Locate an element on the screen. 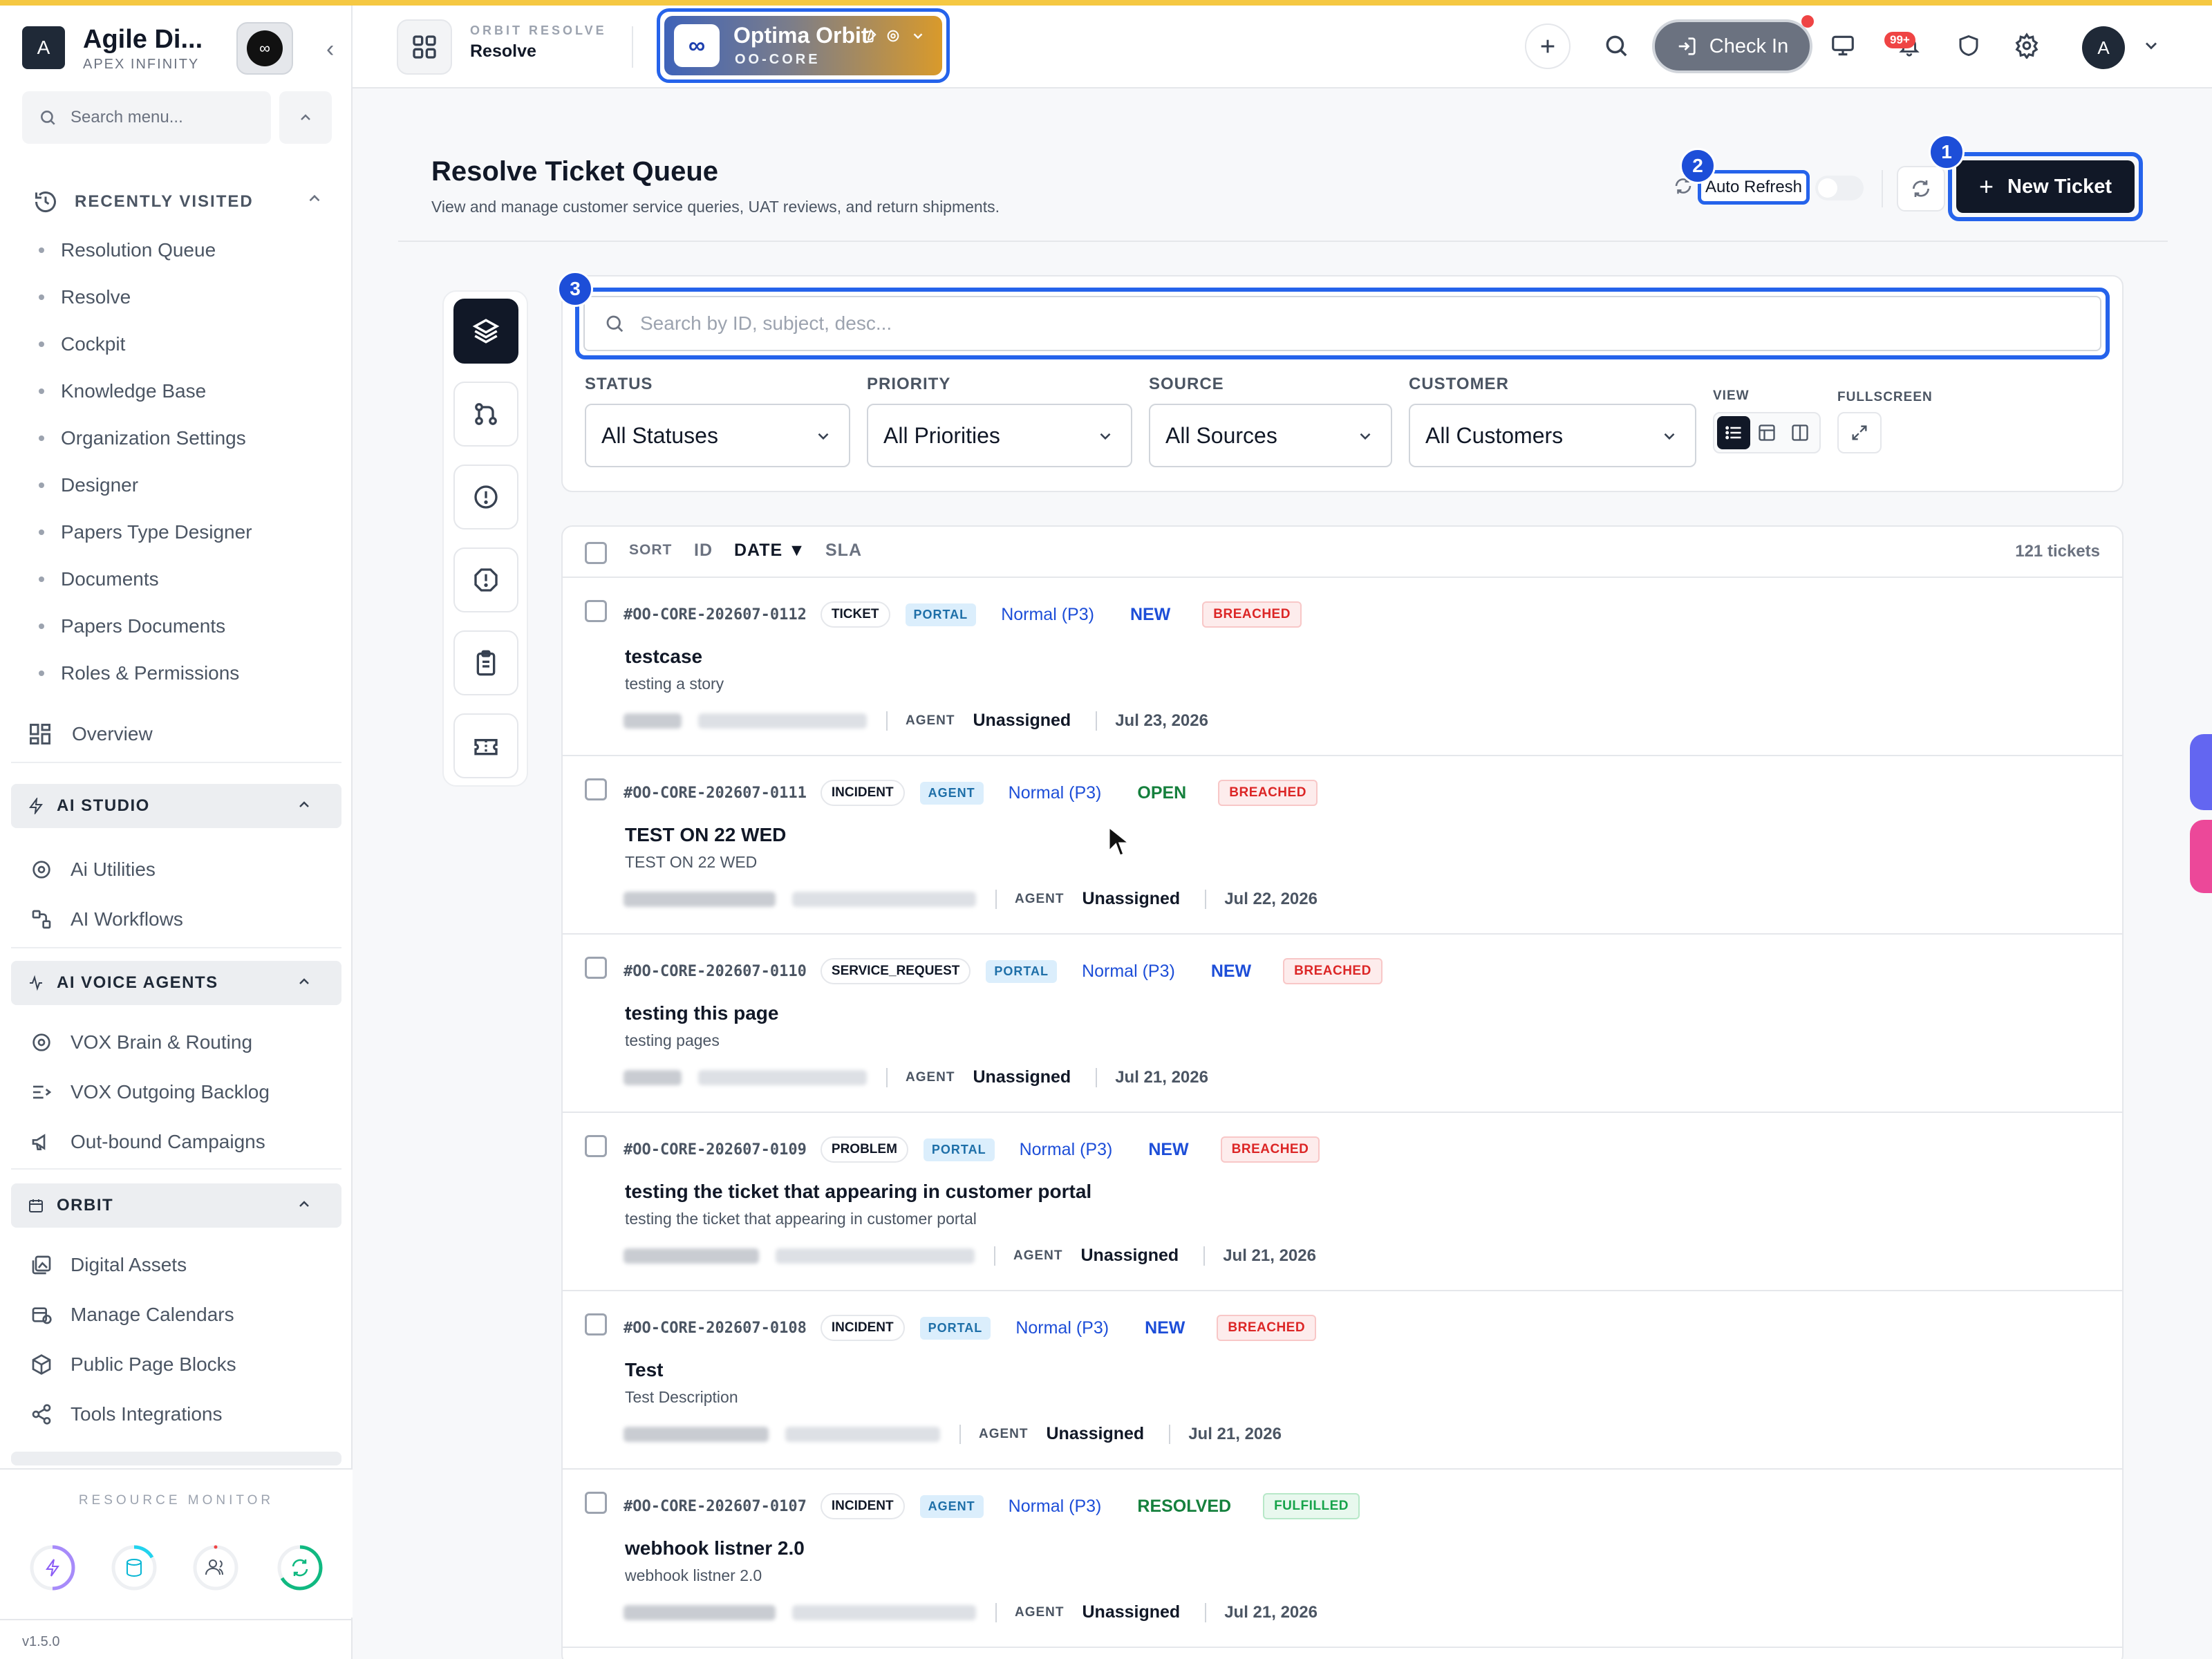 The width and height of the screenshot is (2212, 1659). brand: A Agile Di... APEX INFINITY ∞ ‹ is located at coordinates (178, 49).